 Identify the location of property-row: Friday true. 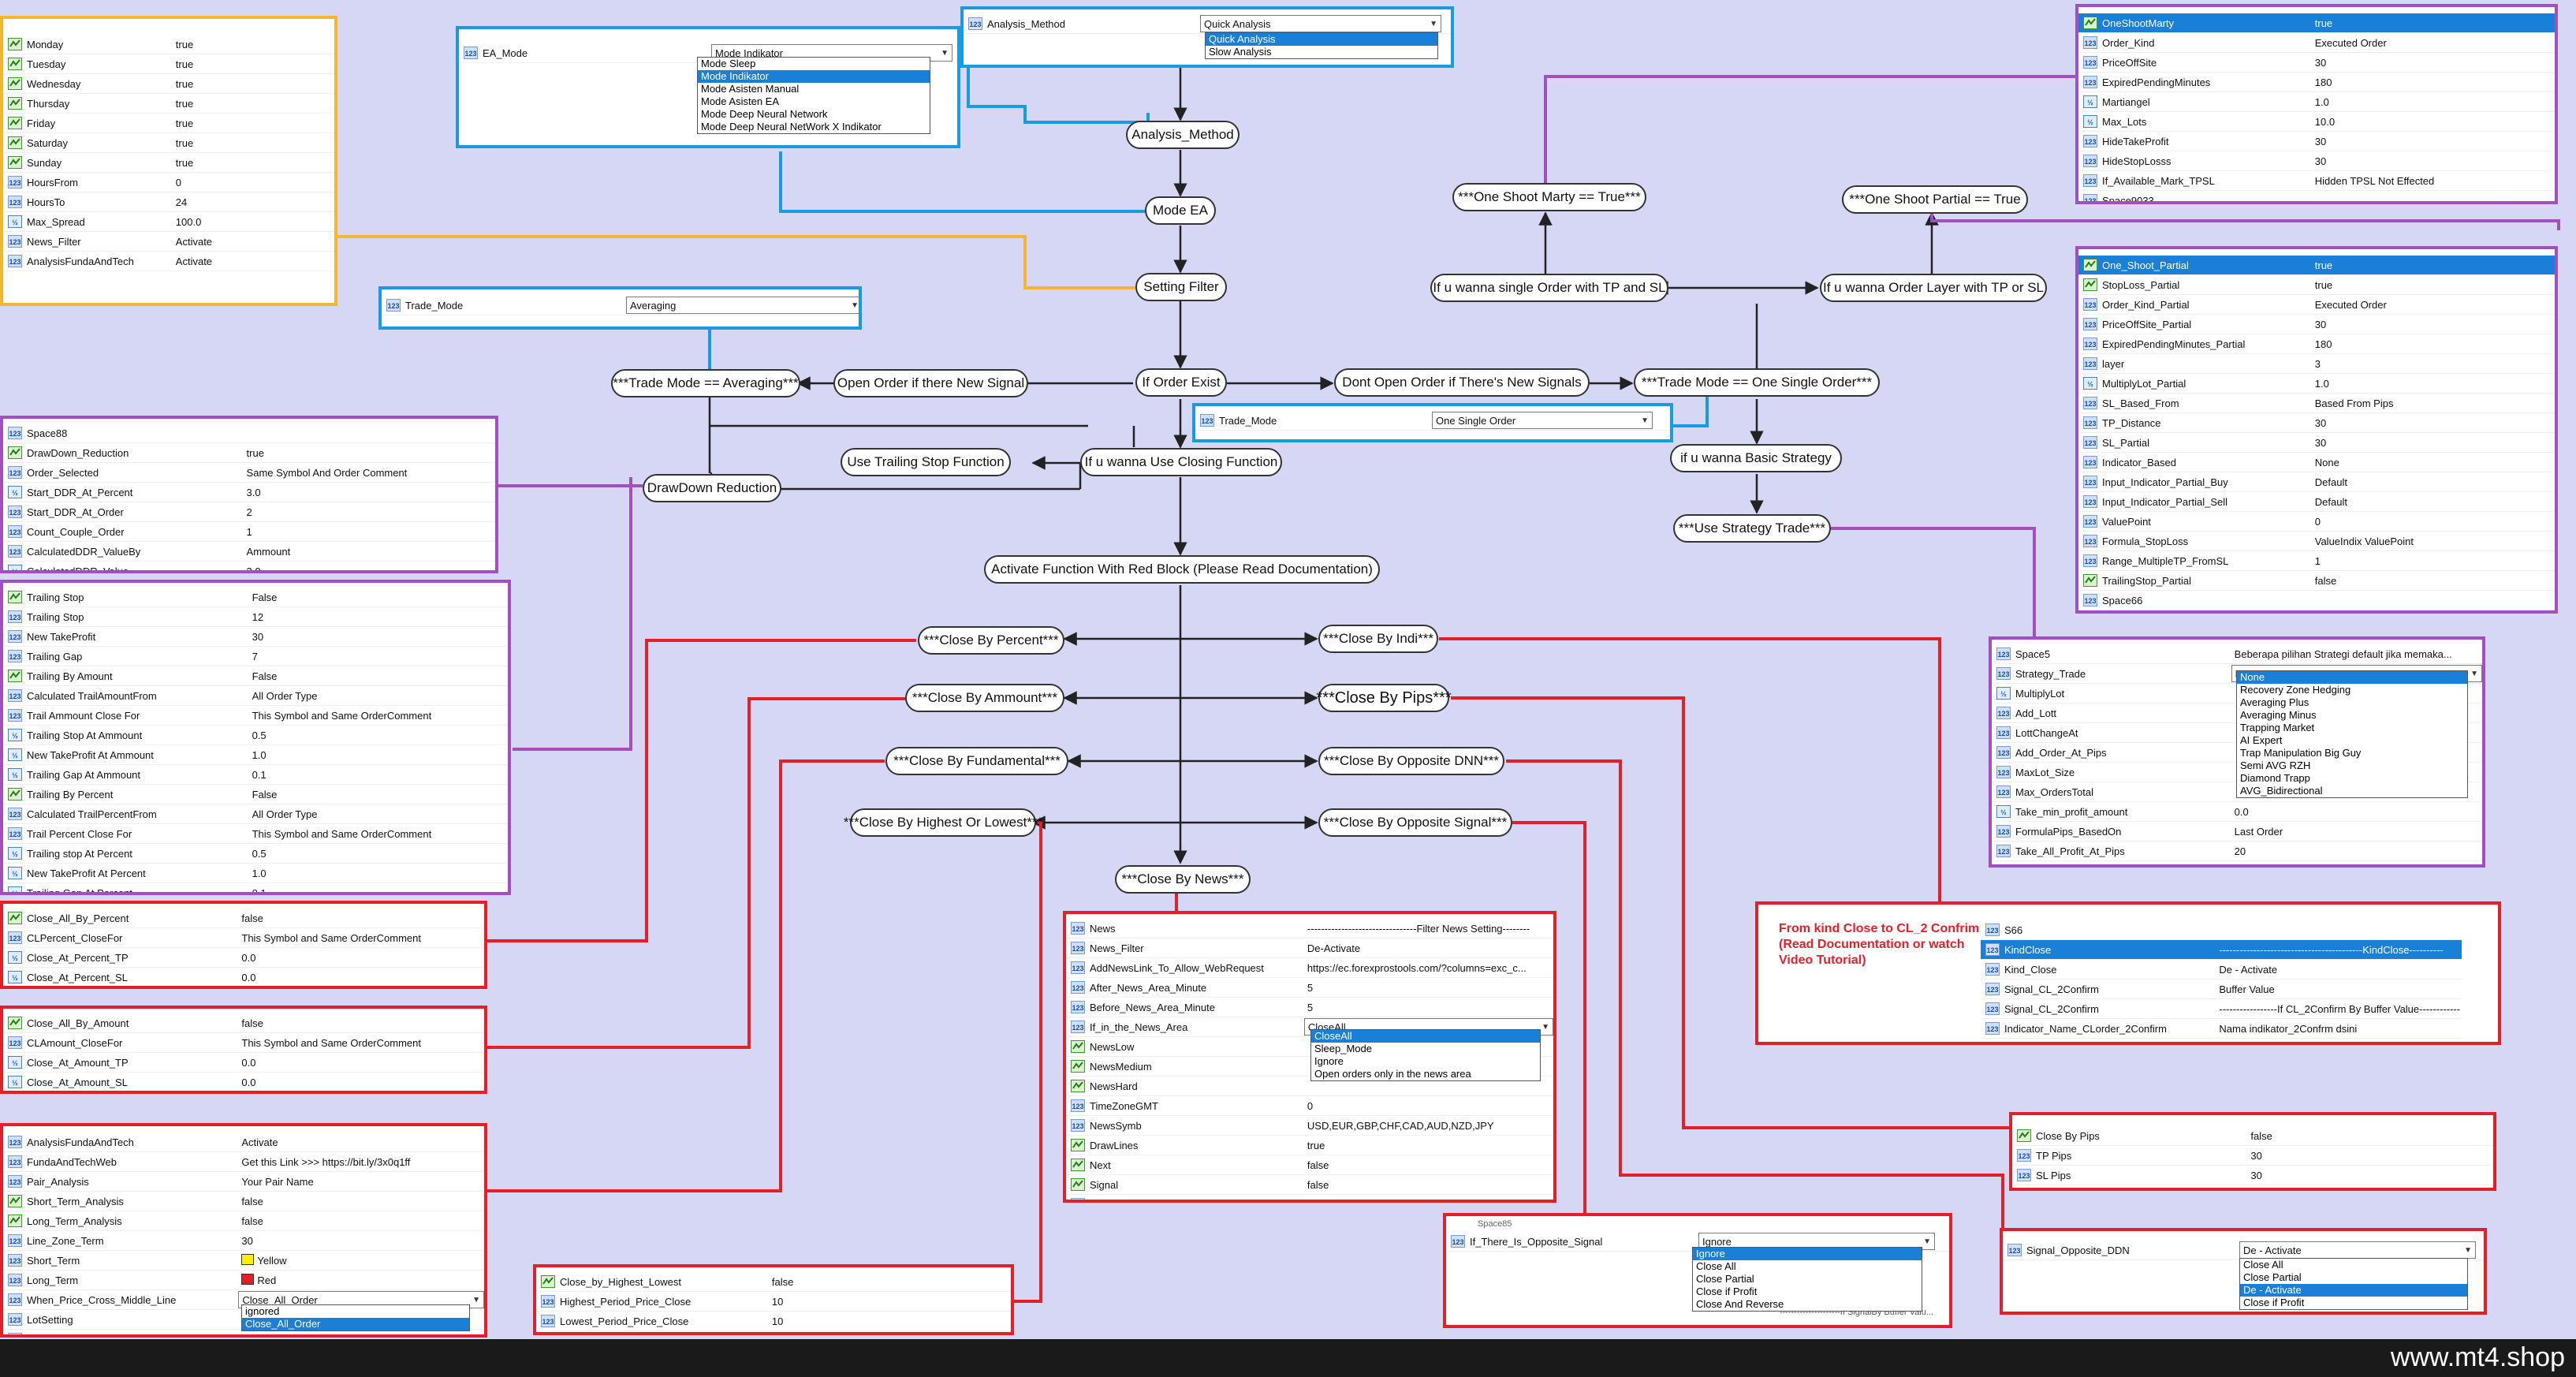
(169, 123).